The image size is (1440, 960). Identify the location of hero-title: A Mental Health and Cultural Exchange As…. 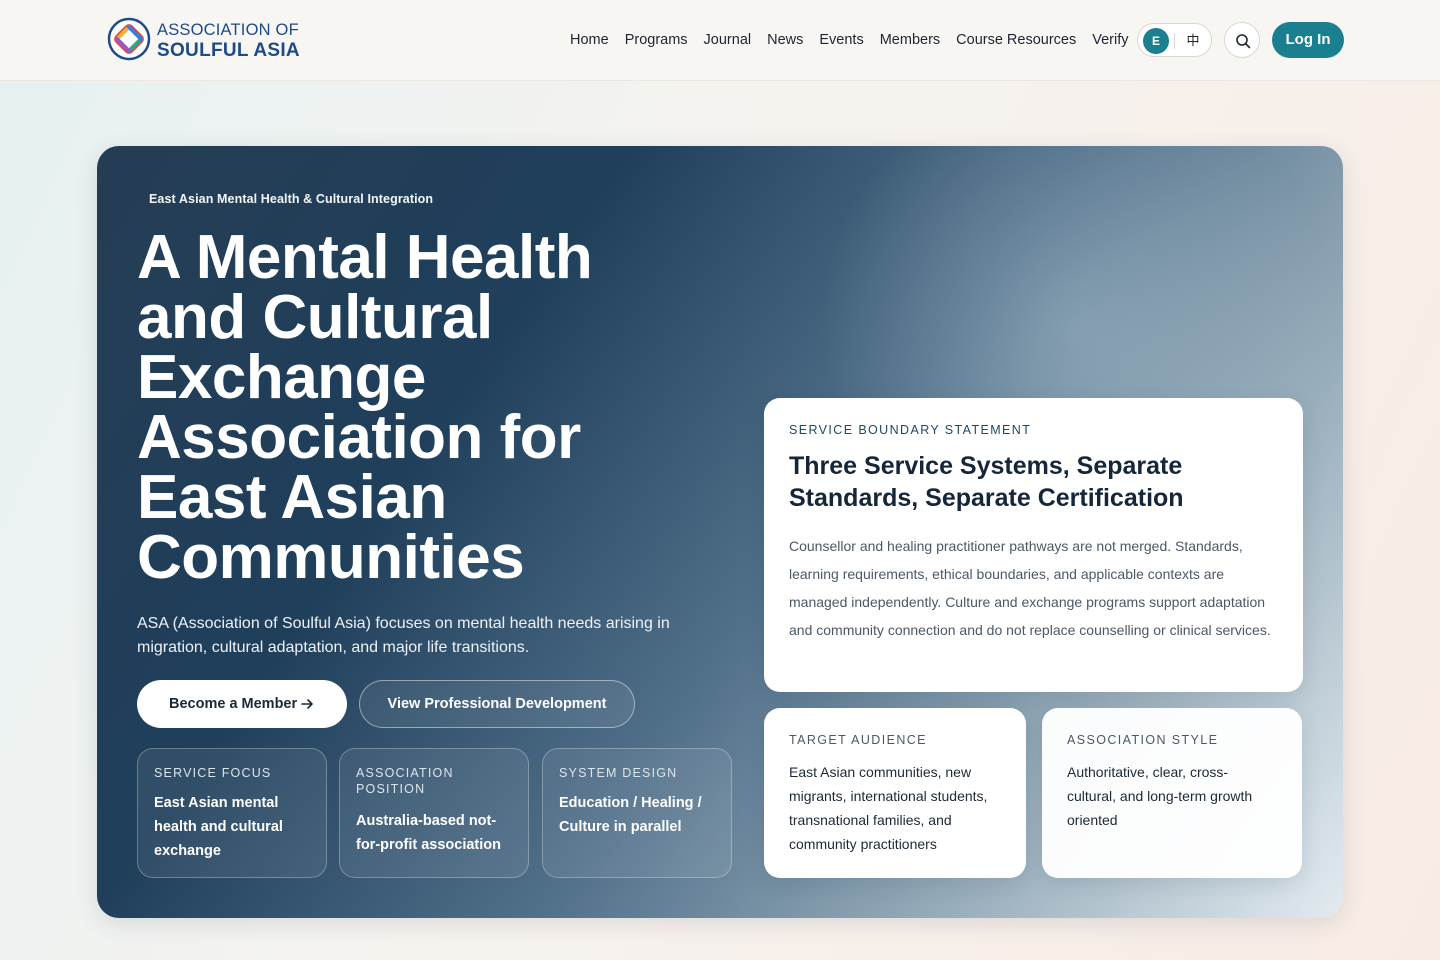
(365, 407).